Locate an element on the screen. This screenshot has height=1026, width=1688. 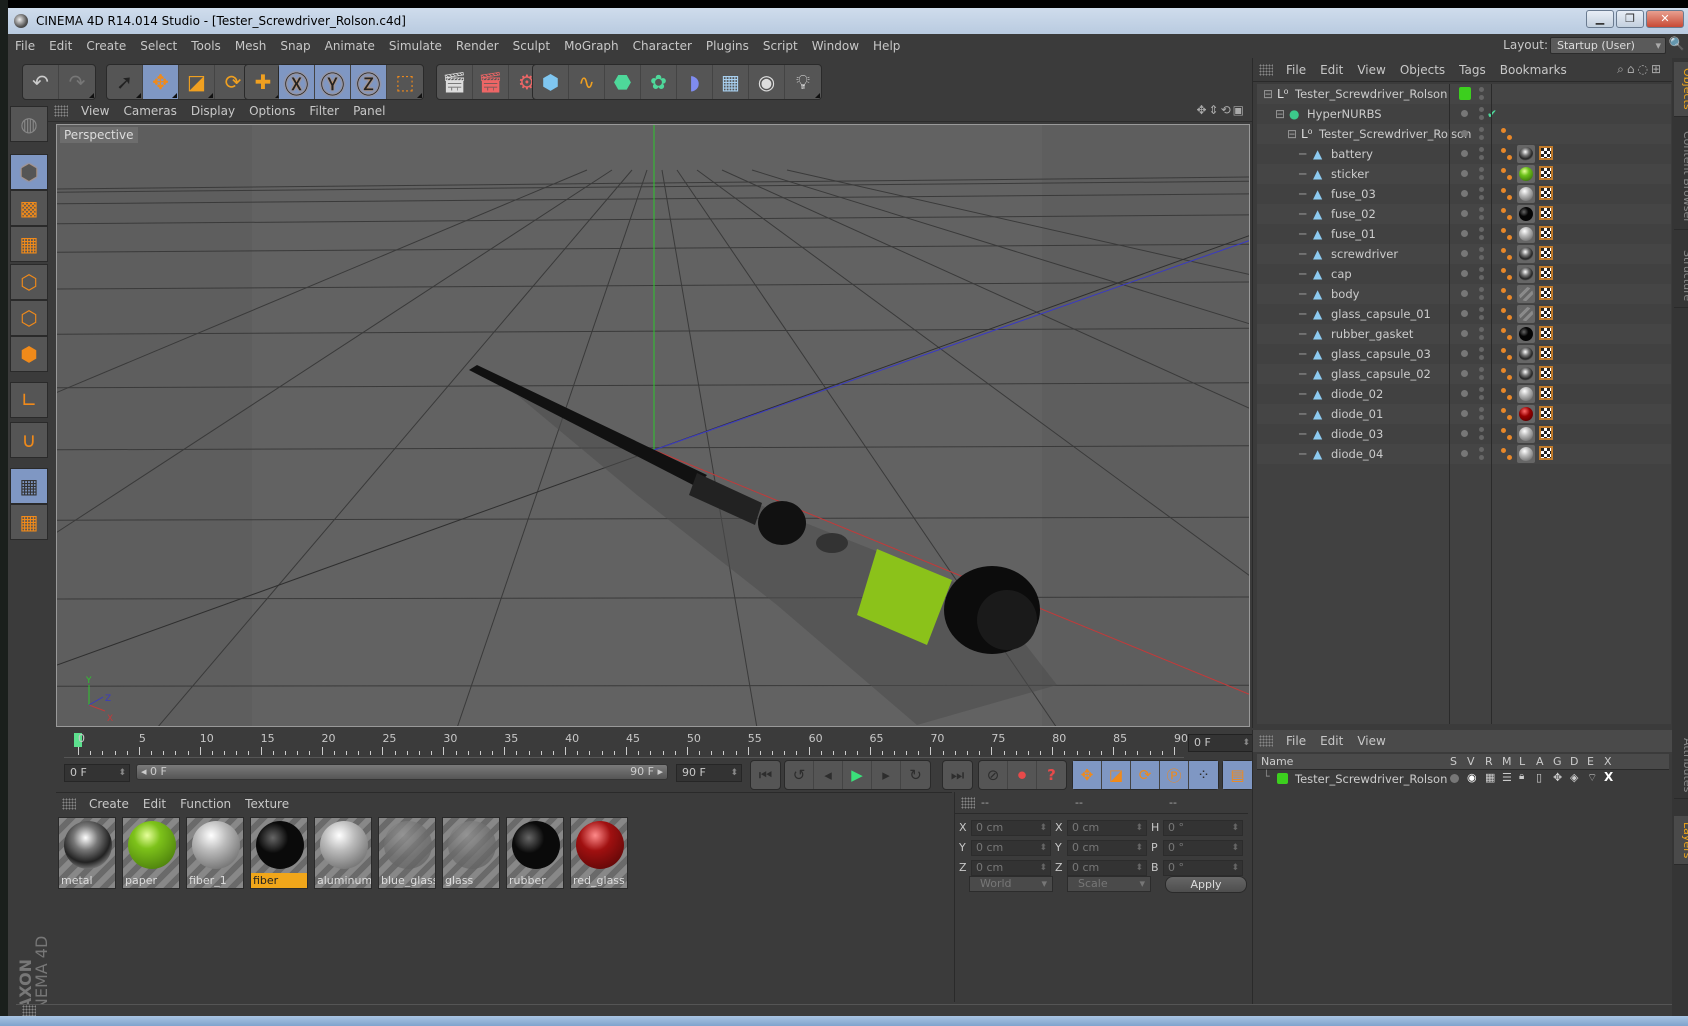
menu-create: Create is located at coordinates (106, 46).